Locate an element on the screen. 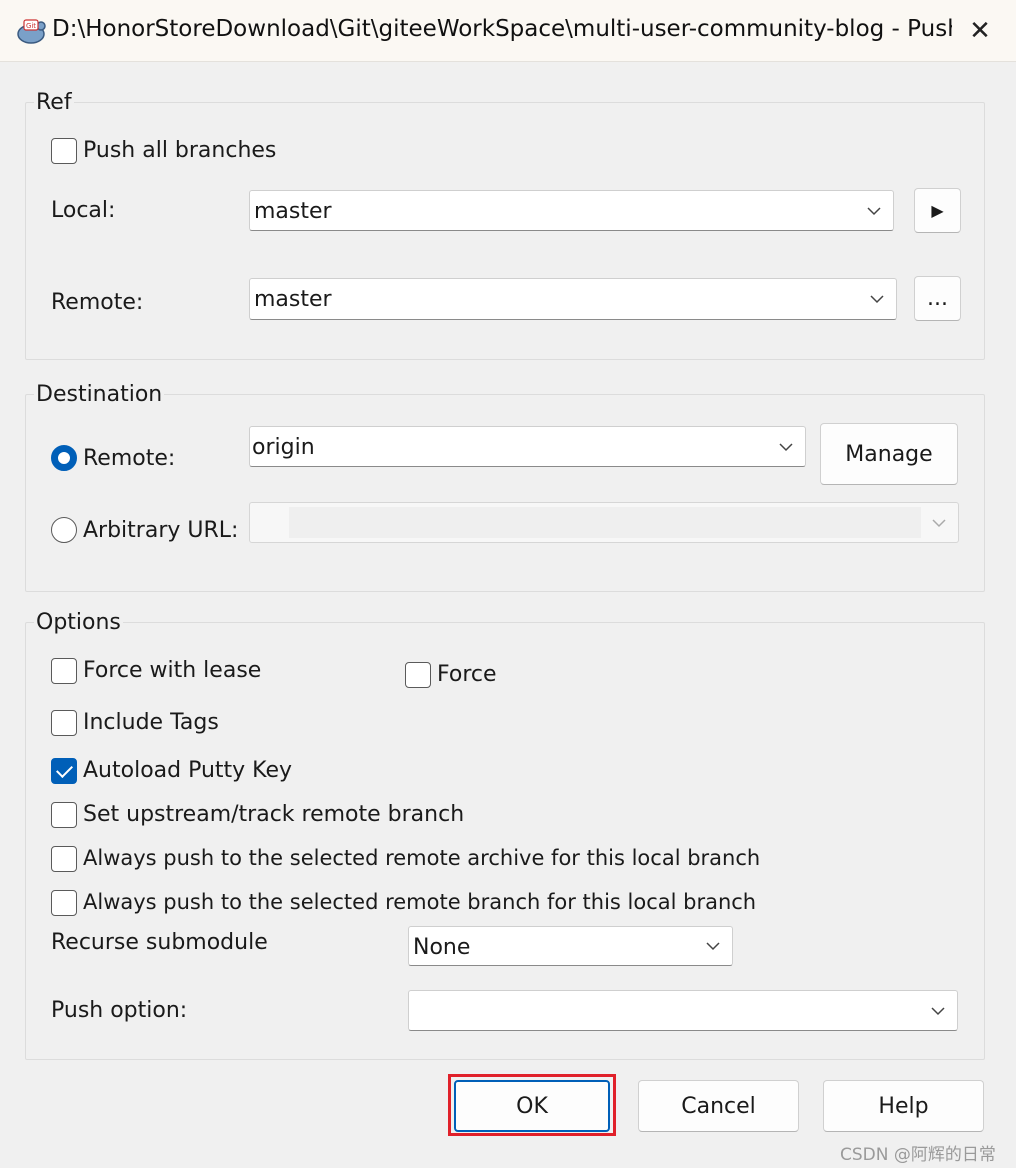 This screenshot has height=1168, width=1016. play-arrow-icon: ▶ is located at coordinates (937, 210).